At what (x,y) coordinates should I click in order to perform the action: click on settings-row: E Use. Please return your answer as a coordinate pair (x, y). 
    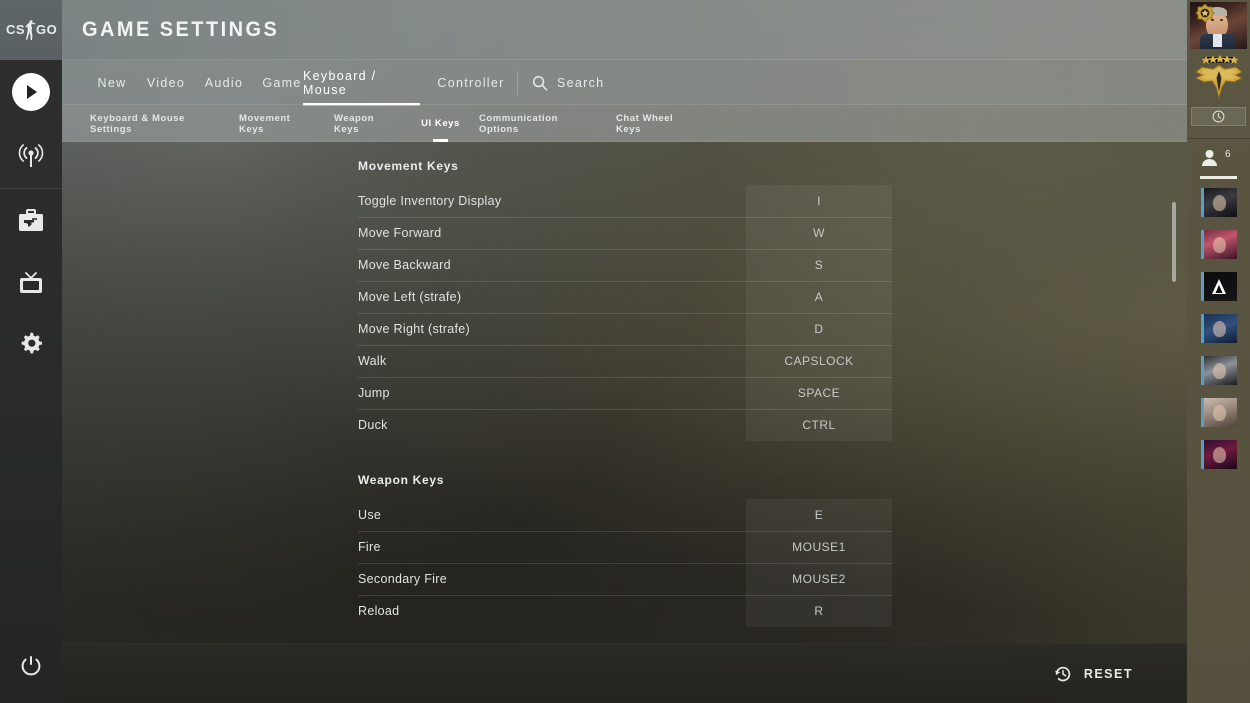
    Looking at the image, I should click on (625, 515).